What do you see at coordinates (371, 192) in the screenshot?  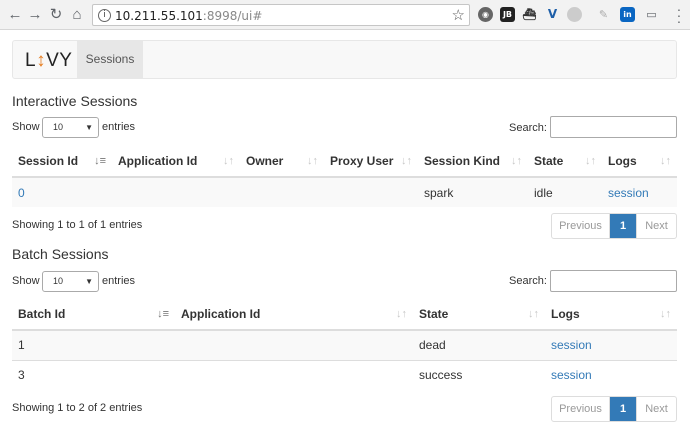 I see `proxy-user-cell` at bounding box center [371, 192].